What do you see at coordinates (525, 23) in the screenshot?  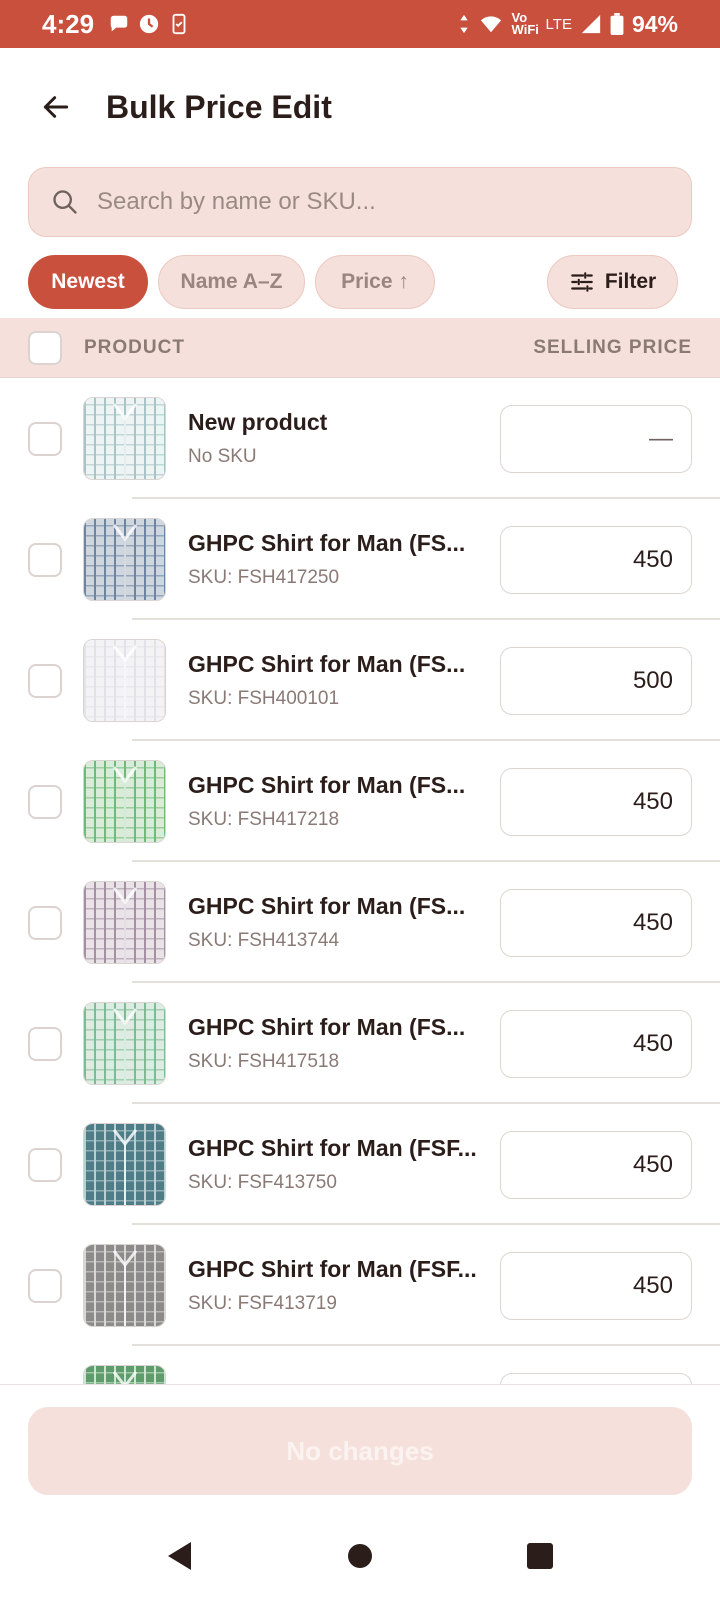 I see `vowifi-label: Vo WiFi` at bounding box center [525, 23].